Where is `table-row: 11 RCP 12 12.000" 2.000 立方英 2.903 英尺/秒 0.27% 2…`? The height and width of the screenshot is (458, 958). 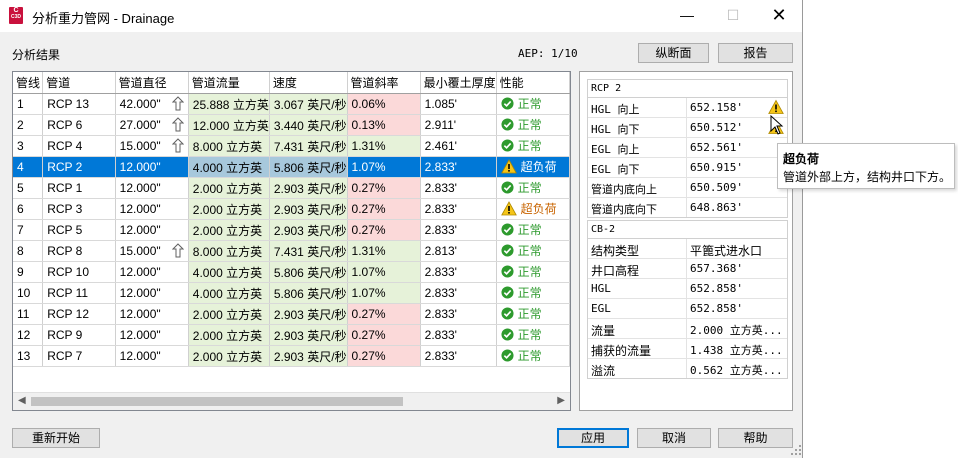 table-row: 11 RCP 12 12.000" 2.000 立方英 2.903 英尺/秒 0.27% 2… is located at coordinates (291, 314).